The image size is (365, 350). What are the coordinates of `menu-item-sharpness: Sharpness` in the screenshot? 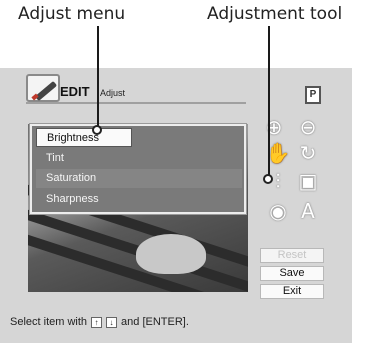 It's located at (139, 199).